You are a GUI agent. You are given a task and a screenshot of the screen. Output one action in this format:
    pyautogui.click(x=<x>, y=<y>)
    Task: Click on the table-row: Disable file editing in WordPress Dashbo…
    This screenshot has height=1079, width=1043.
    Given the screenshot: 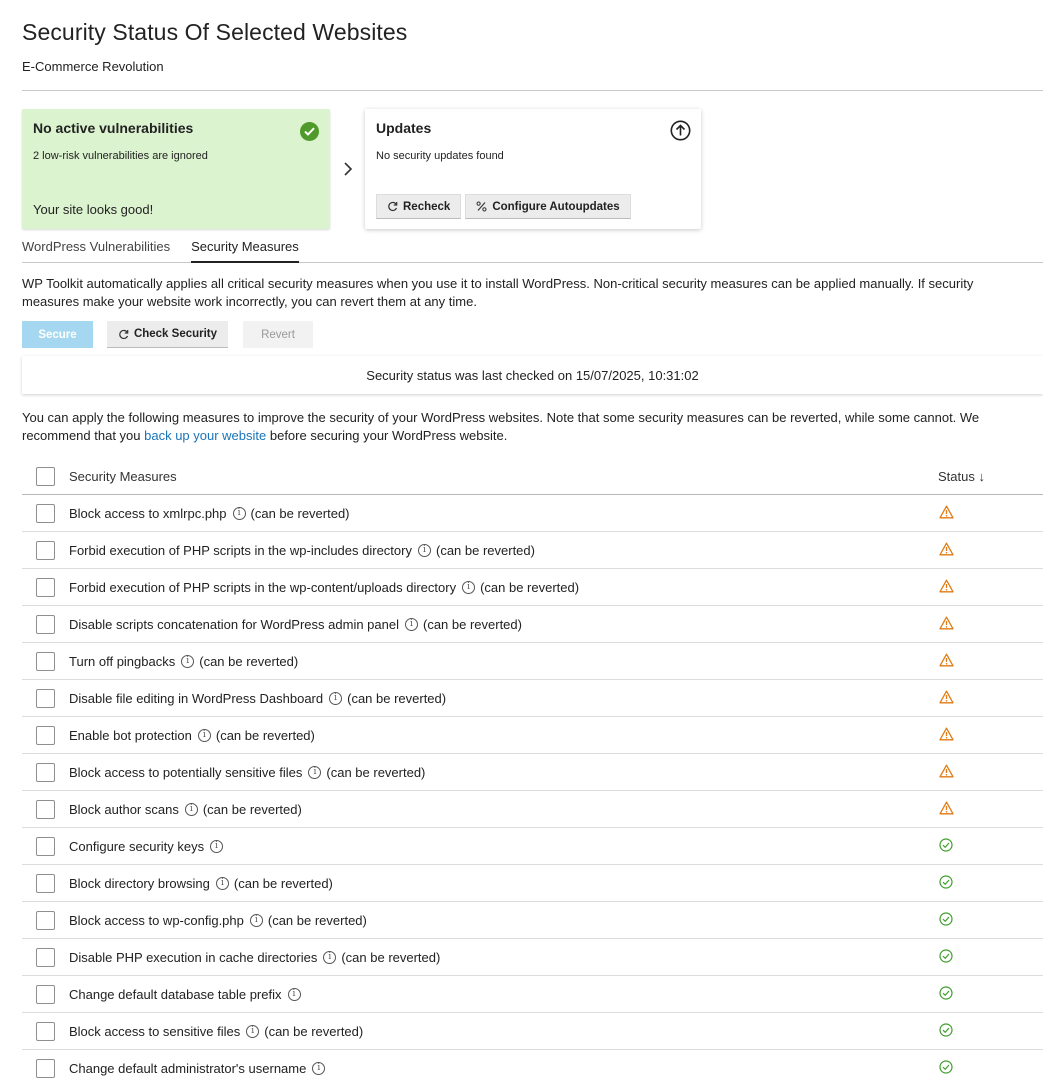 What is the action you would take?
    pyautogui.click(x=532, y=698)
    